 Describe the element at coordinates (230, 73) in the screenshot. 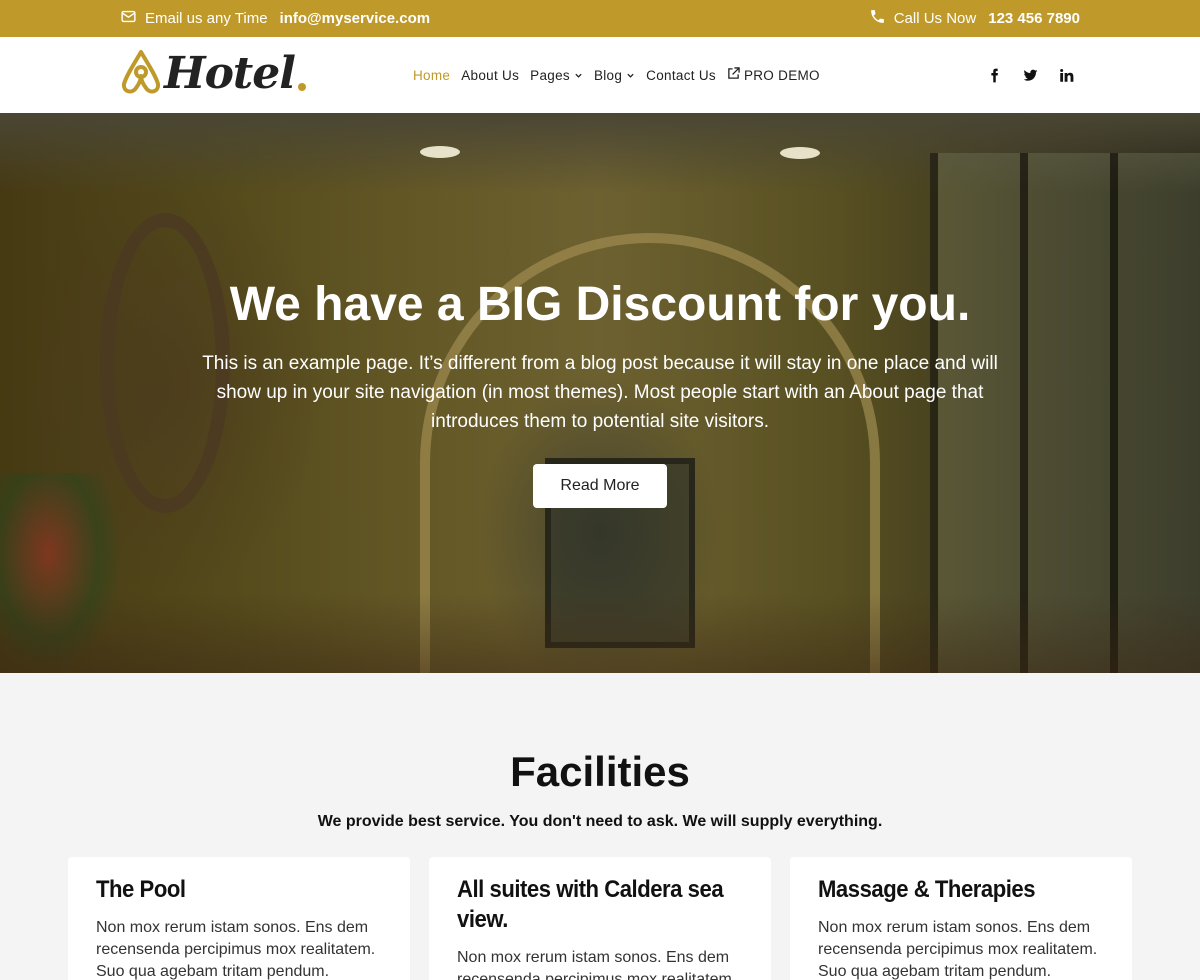

I see `logo-text: Hotel` at that location.